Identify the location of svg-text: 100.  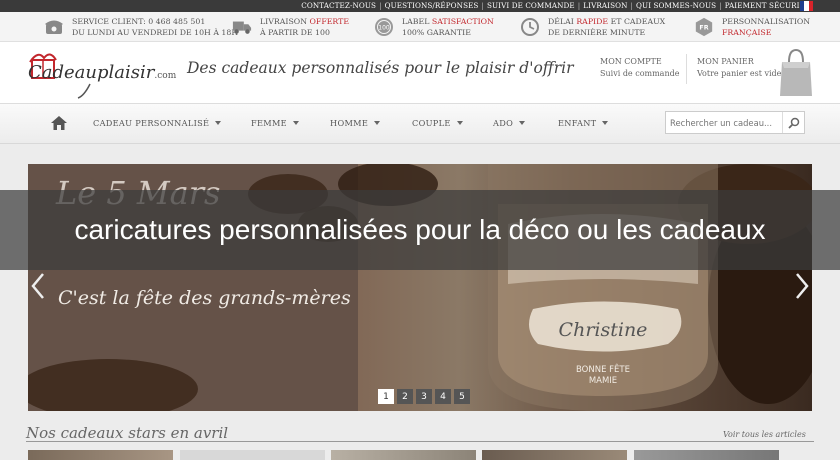
(384, 28).